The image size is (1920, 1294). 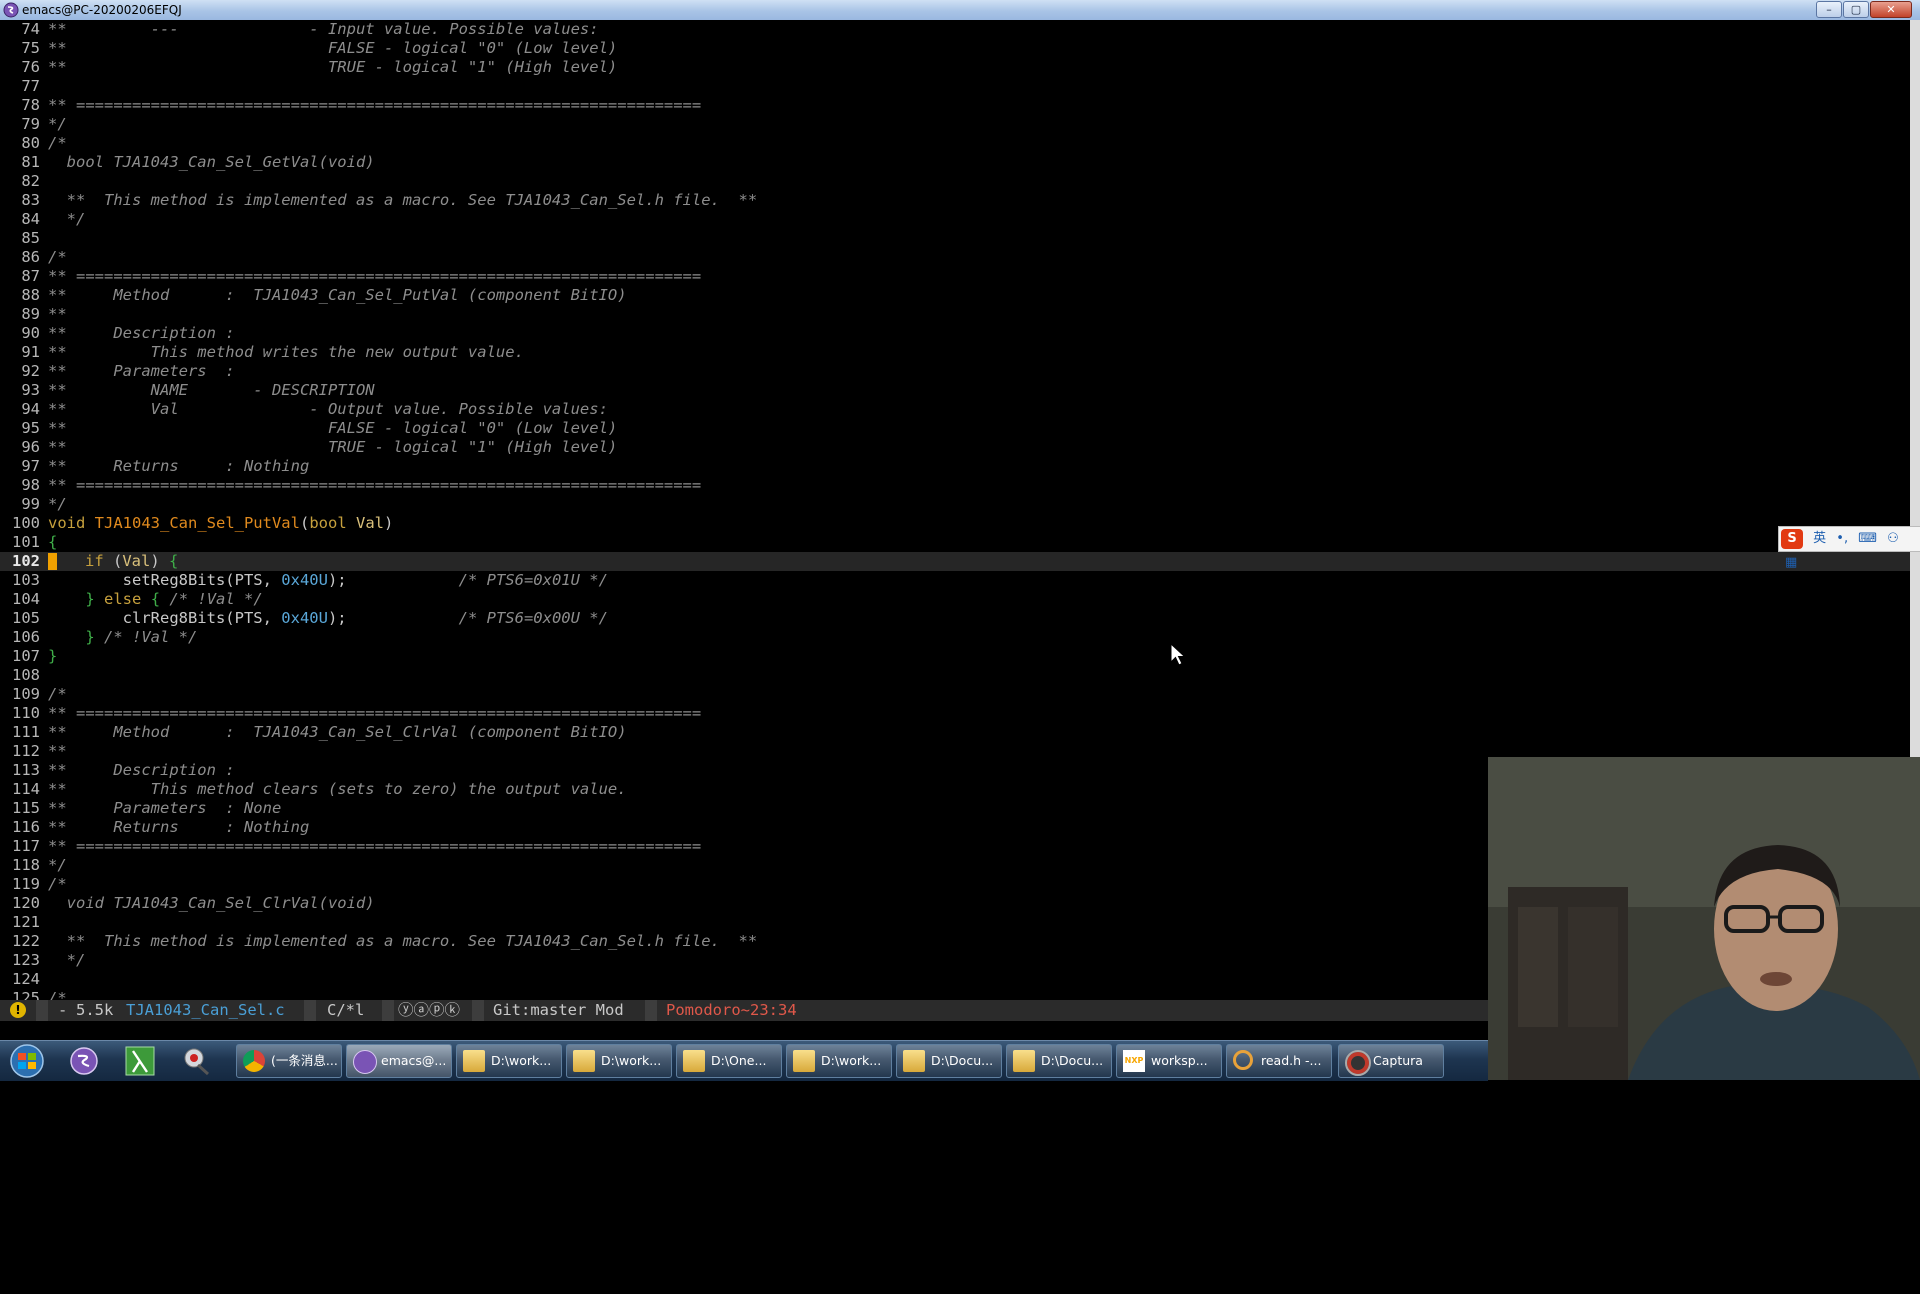 What do you see at coordinates (955, 238) in the screenshot?
I see `code-line: 85` at bounding box center [955, 238].